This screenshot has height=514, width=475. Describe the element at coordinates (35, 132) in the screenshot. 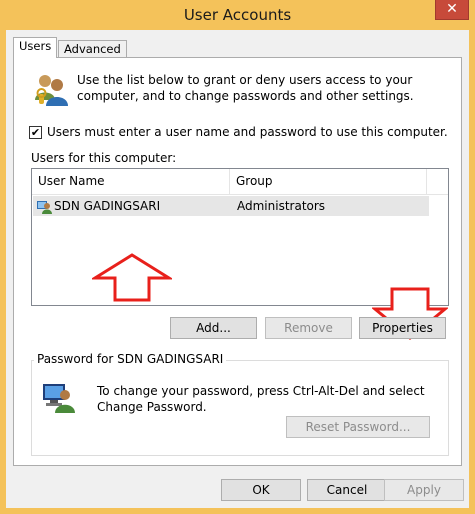

I see `require-login-checkbox: ✔` at that location.